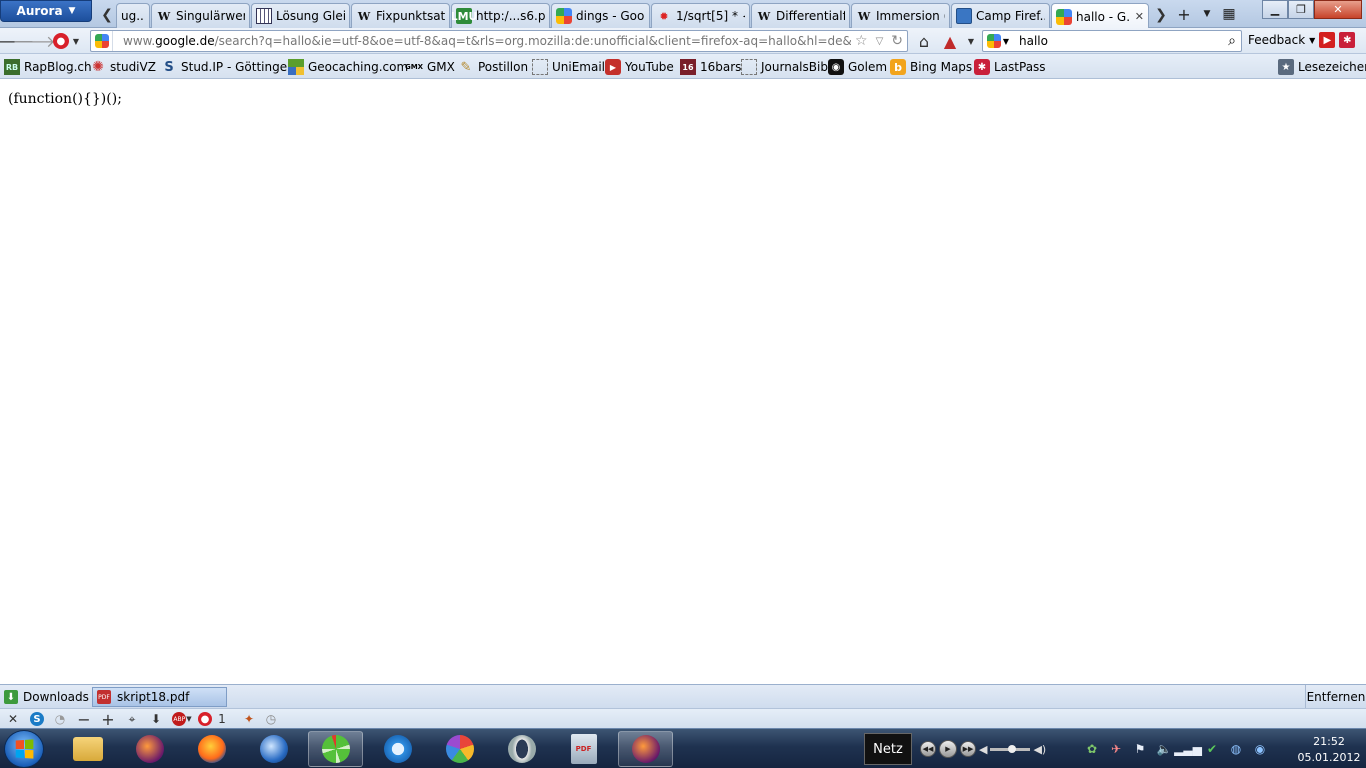  I want to click on bookmark-item: 16 16bars, so click(710, 67).